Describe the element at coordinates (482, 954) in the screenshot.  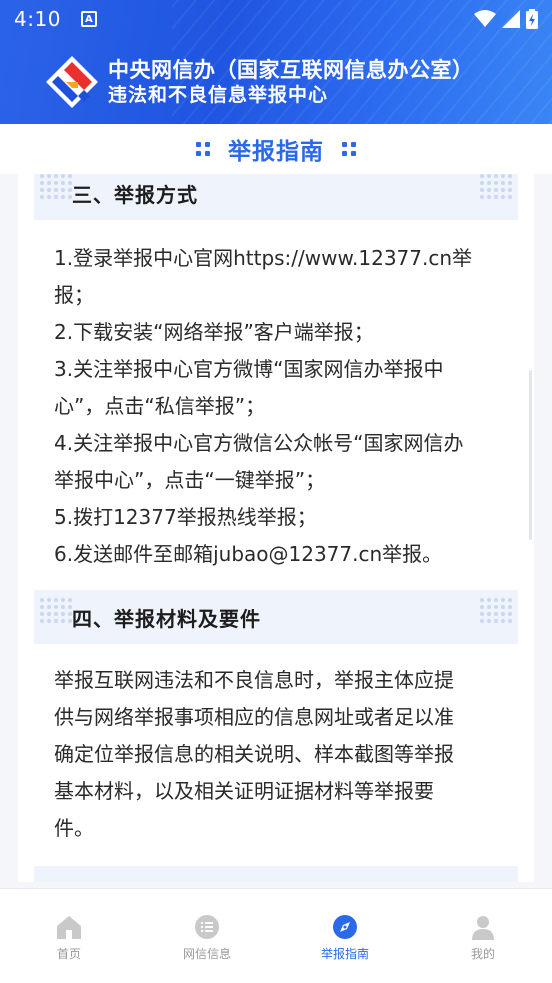
I see `nav-label: 我的` at that location.